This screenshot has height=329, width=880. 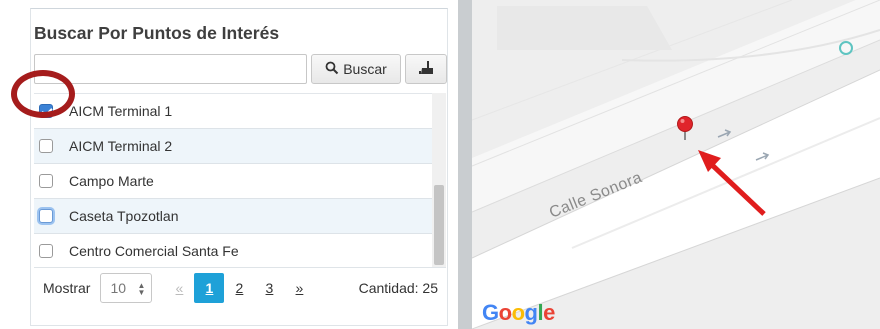 I want to click on search-input, so click(x=170, y=69).